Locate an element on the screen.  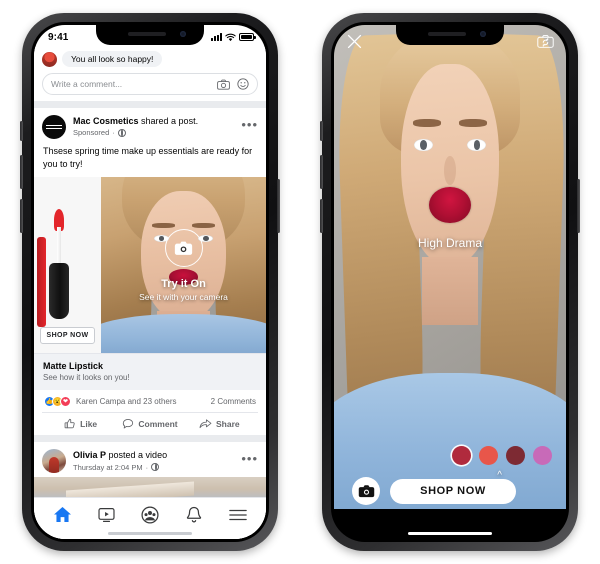
home-icon is located at coordinates (62, 514).